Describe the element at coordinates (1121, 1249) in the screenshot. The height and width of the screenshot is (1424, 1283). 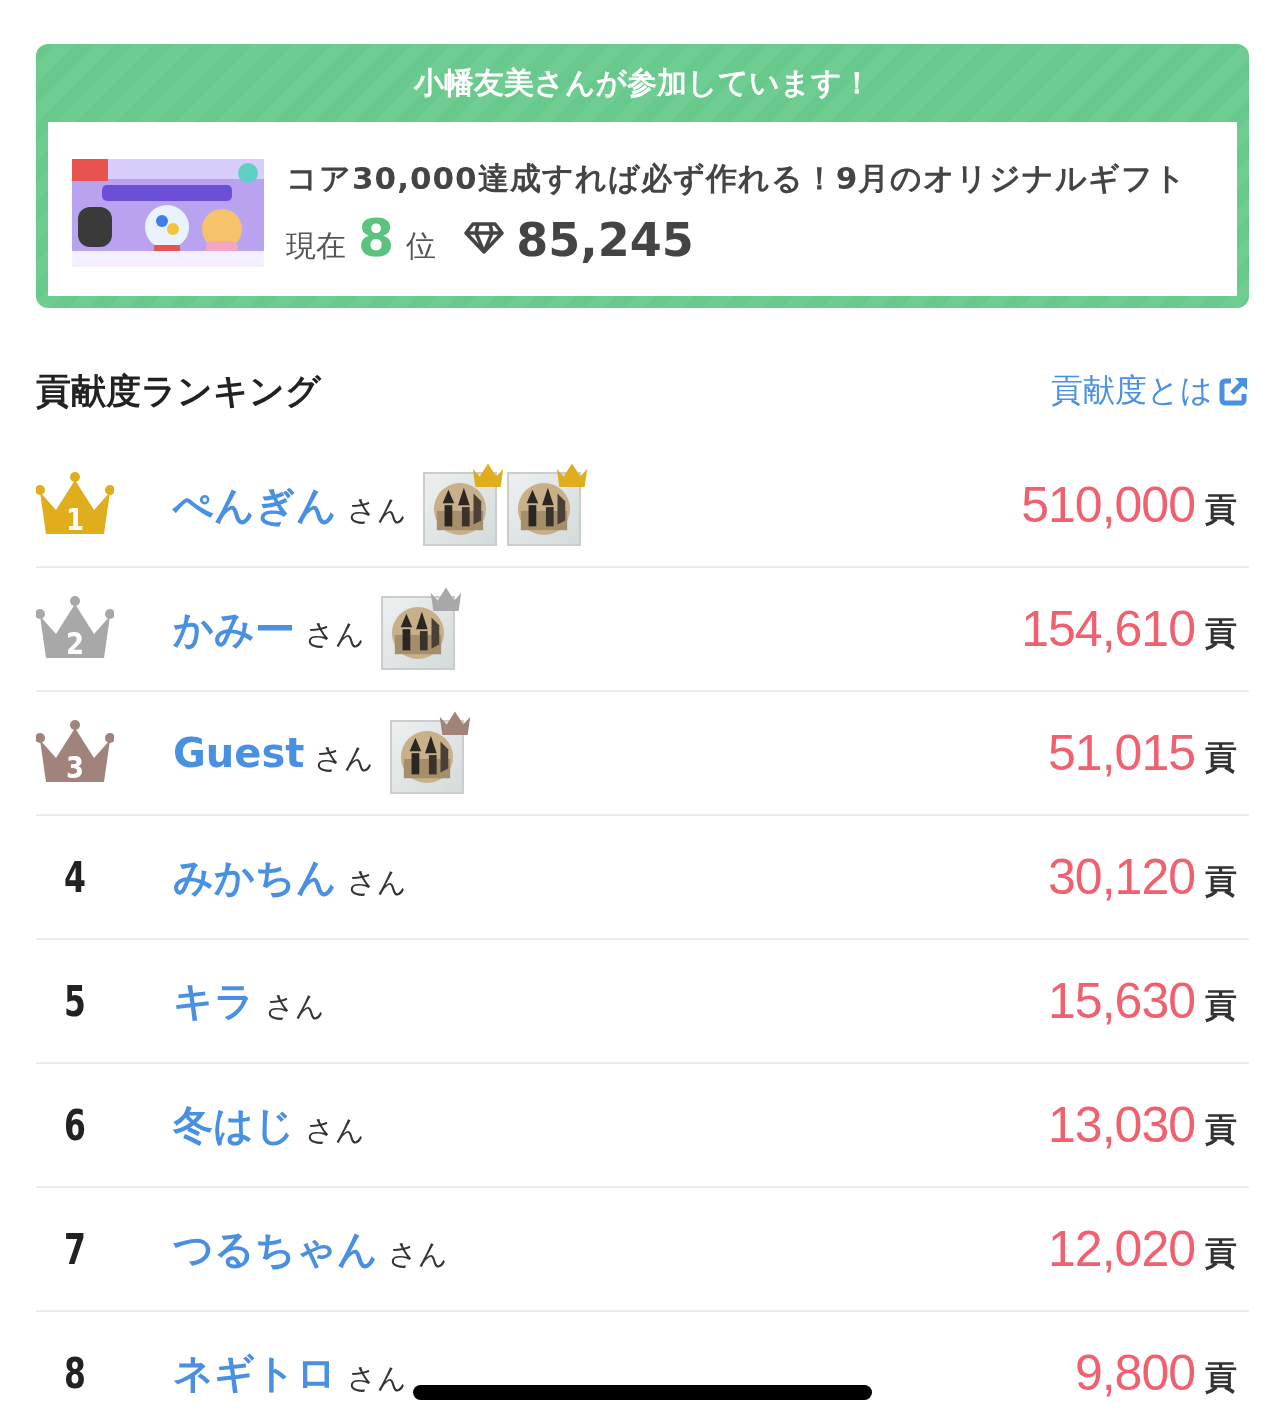
I see `contribution-points: 12,020` at that location.